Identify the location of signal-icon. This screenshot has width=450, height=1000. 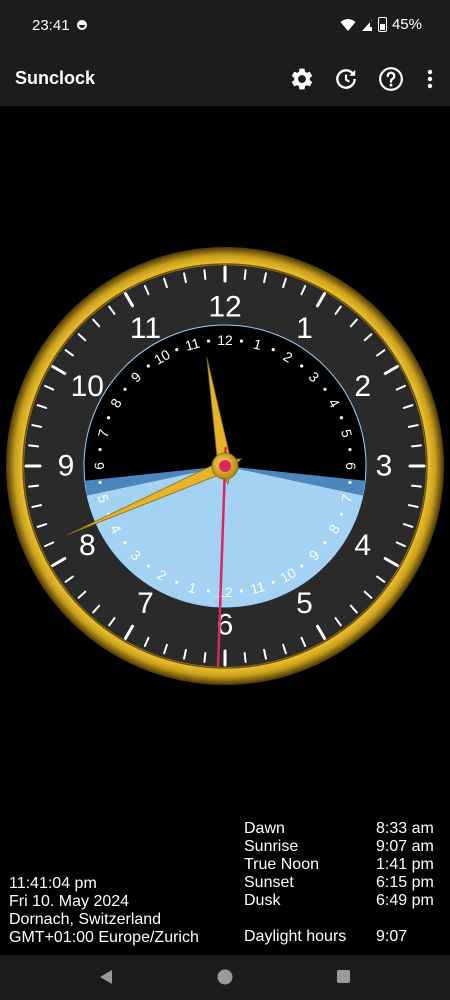
(366, 25).